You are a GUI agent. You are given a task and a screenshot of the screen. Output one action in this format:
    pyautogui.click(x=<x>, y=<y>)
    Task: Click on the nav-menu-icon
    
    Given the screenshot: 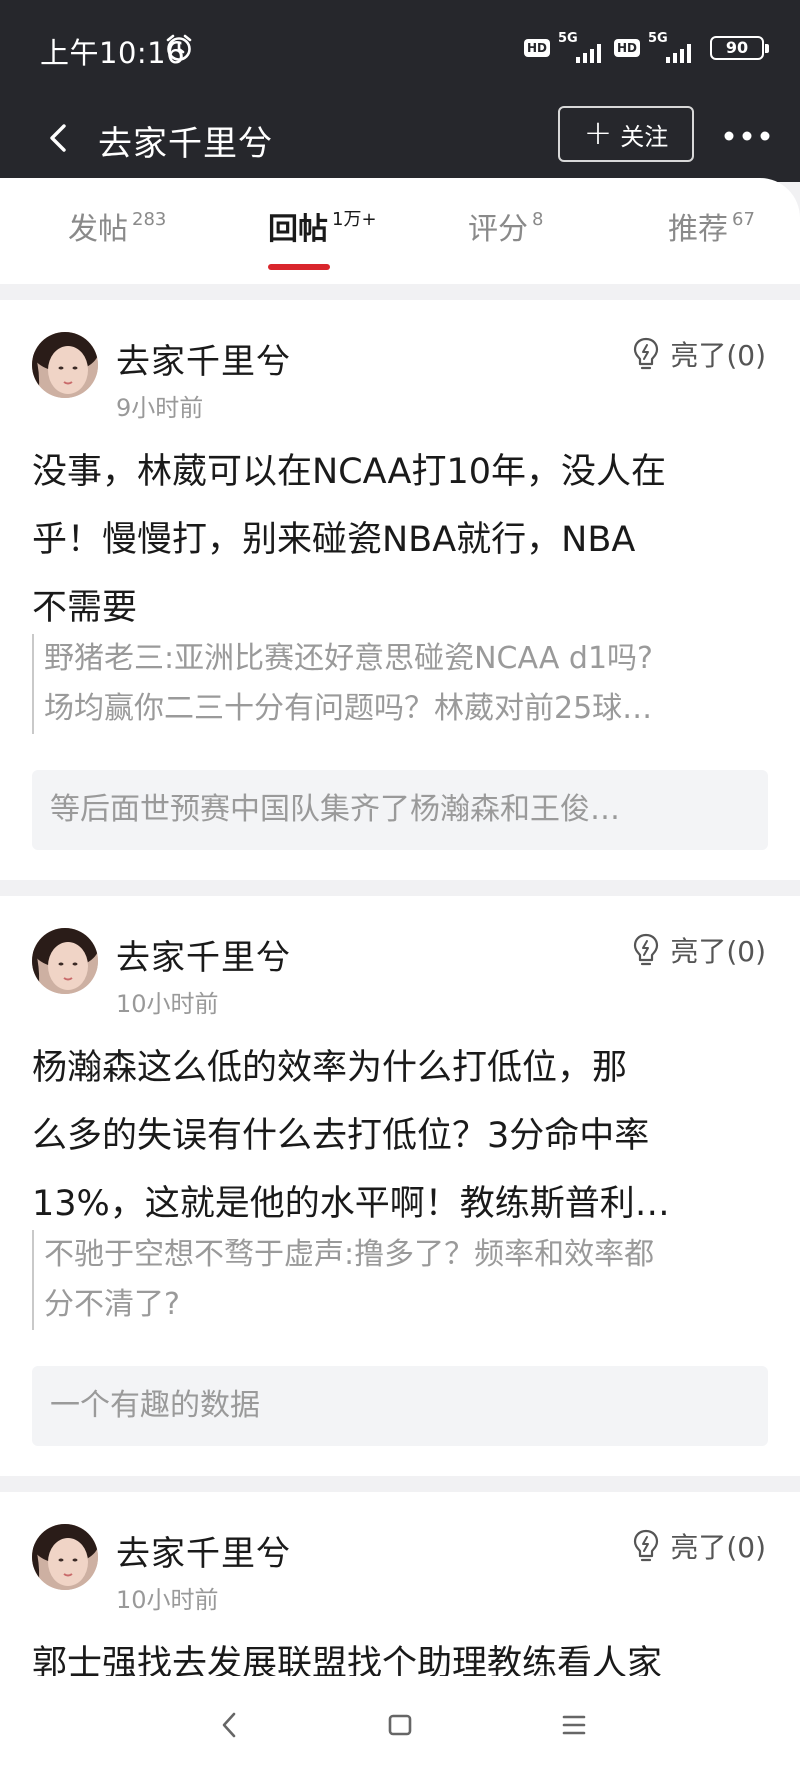 What is the action you would take?
    pyautogui.click(x=574, y=1725)
    